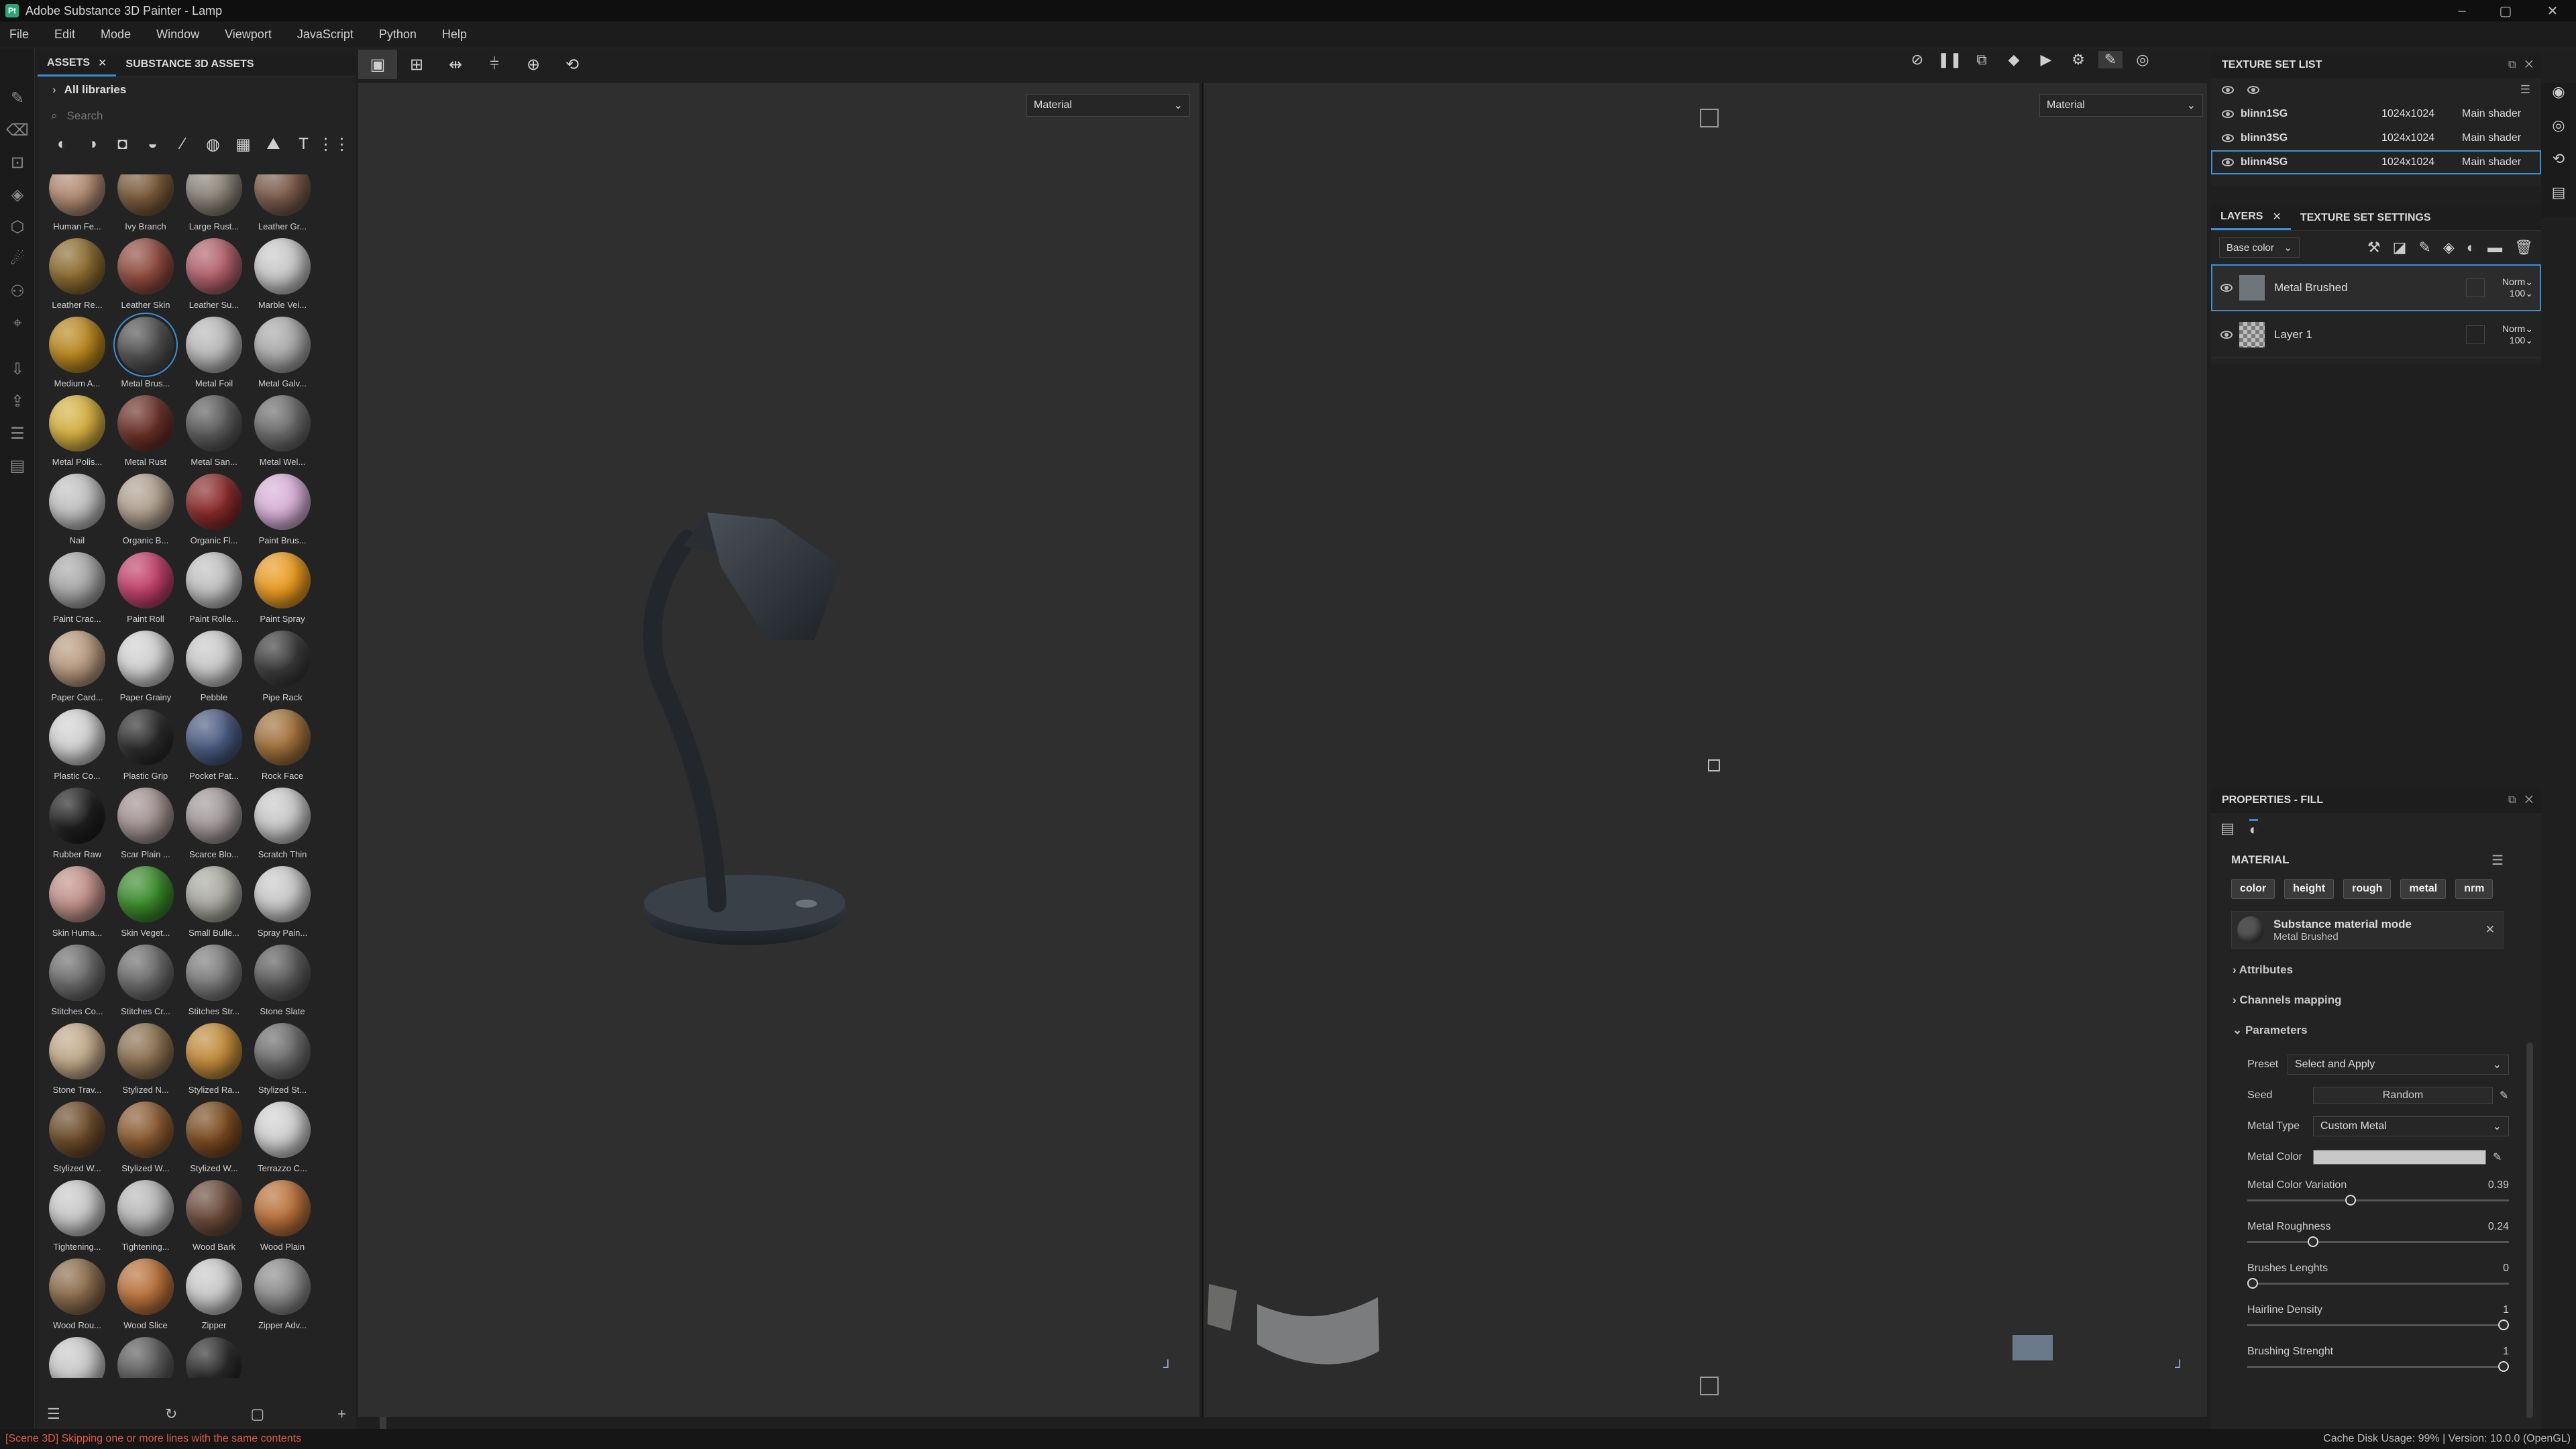 This screenshot has width=2576, height=1449. Describe the element at coordinates (17, 130) in the screenshot. I see `eraser-tool-icon: ⌫` at that location.